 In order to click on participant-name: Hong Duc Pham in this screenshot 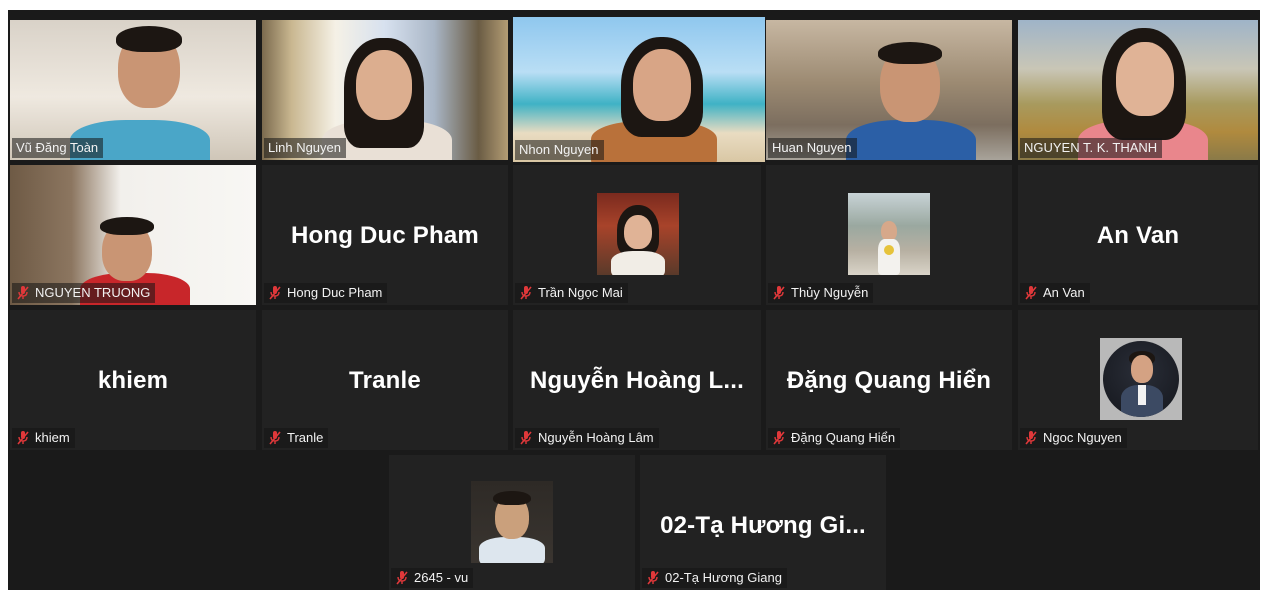, I will do `click(335, 292)`.